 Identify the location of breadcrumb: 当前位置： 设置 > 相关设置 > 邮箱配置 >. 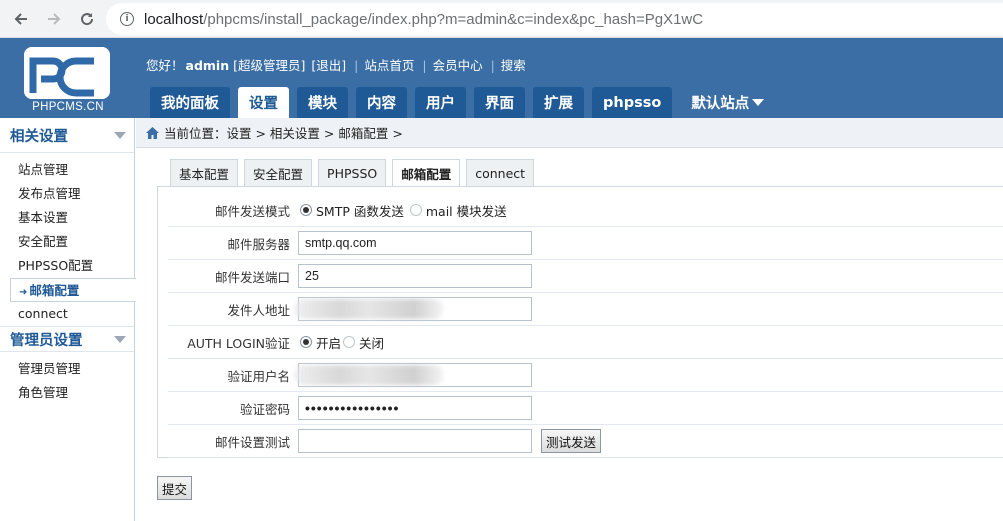
(569, 133).